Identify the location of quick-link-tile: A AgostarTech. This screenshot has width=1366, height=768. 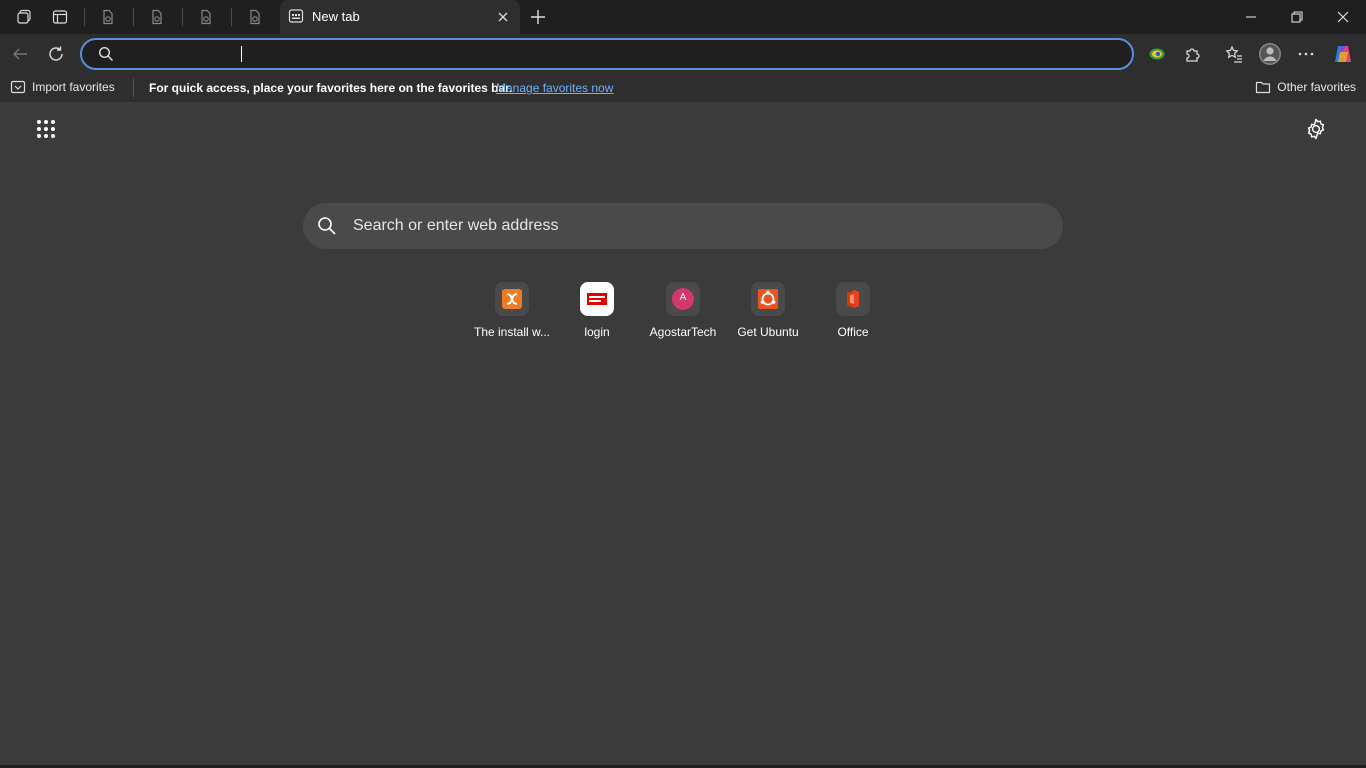
(683, 312).